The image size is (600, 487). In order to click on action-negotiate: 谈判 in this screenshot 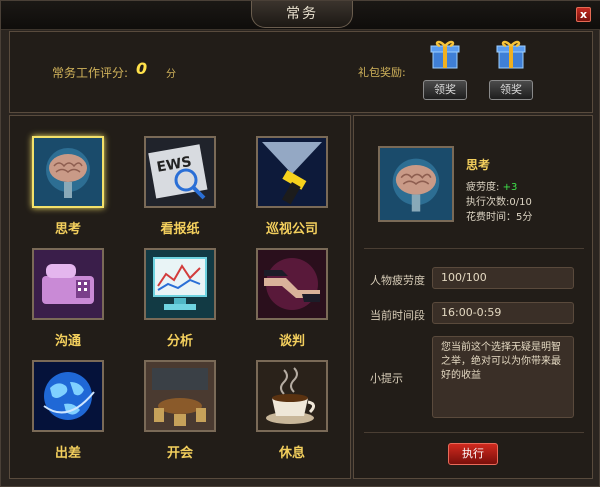, I will do `click(294, 299)`.